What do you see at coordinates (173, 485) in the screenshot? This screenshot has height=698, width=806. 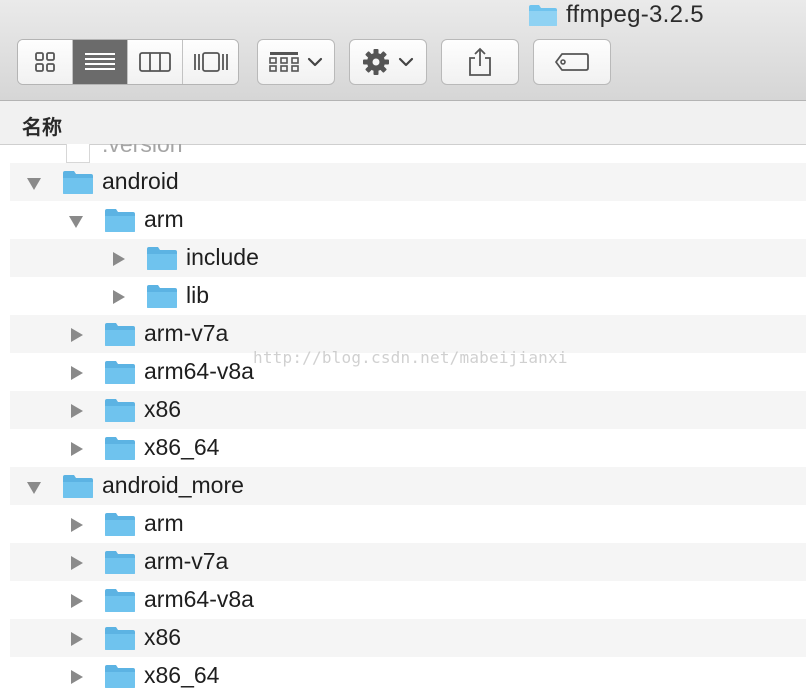 I see `item-name: android_more` at bounding box center [173, 485].